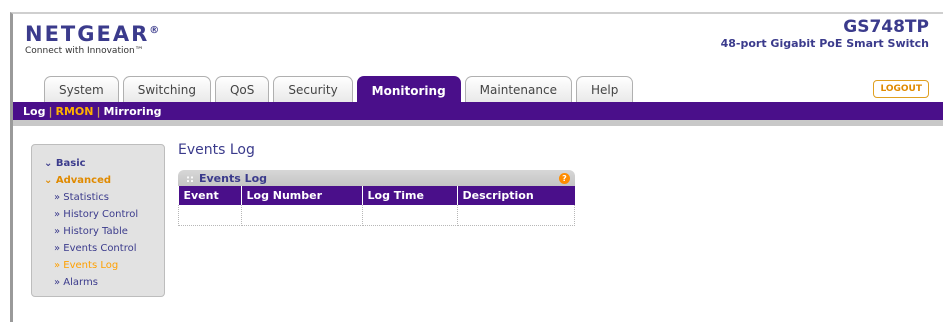 This screenshot has width=943, height=322. I want to click on tab-qos: QoS, so click(242, 89).